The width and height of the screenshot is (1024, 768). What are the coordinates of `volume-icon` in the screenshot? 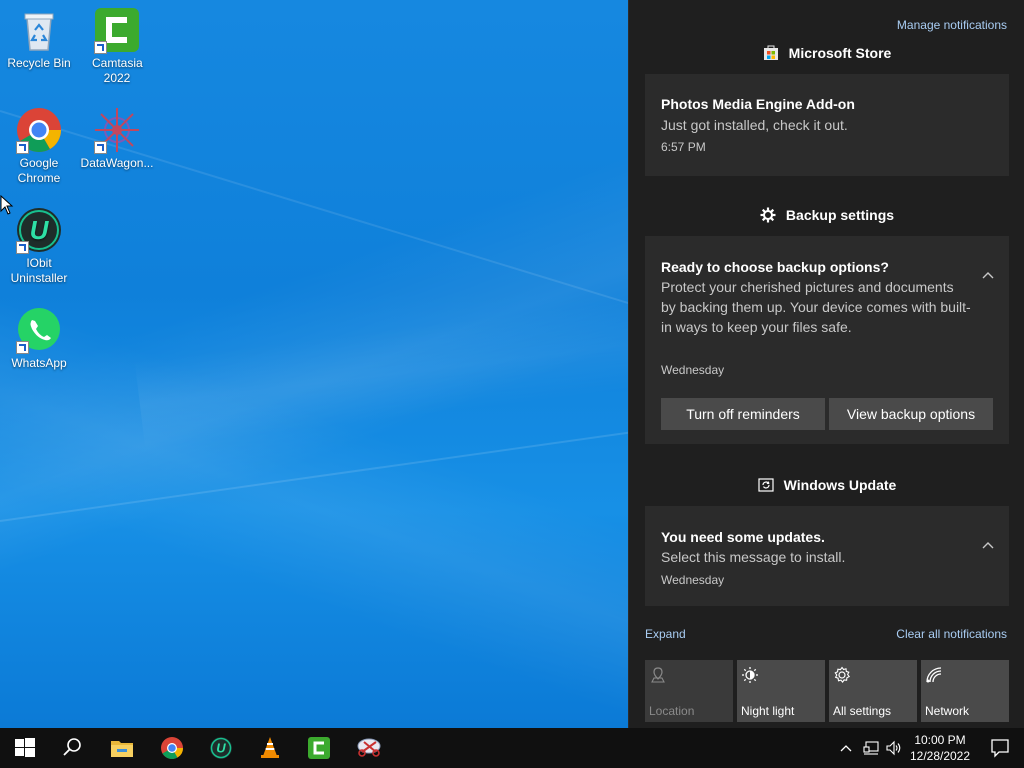 It's located at (894, 748).